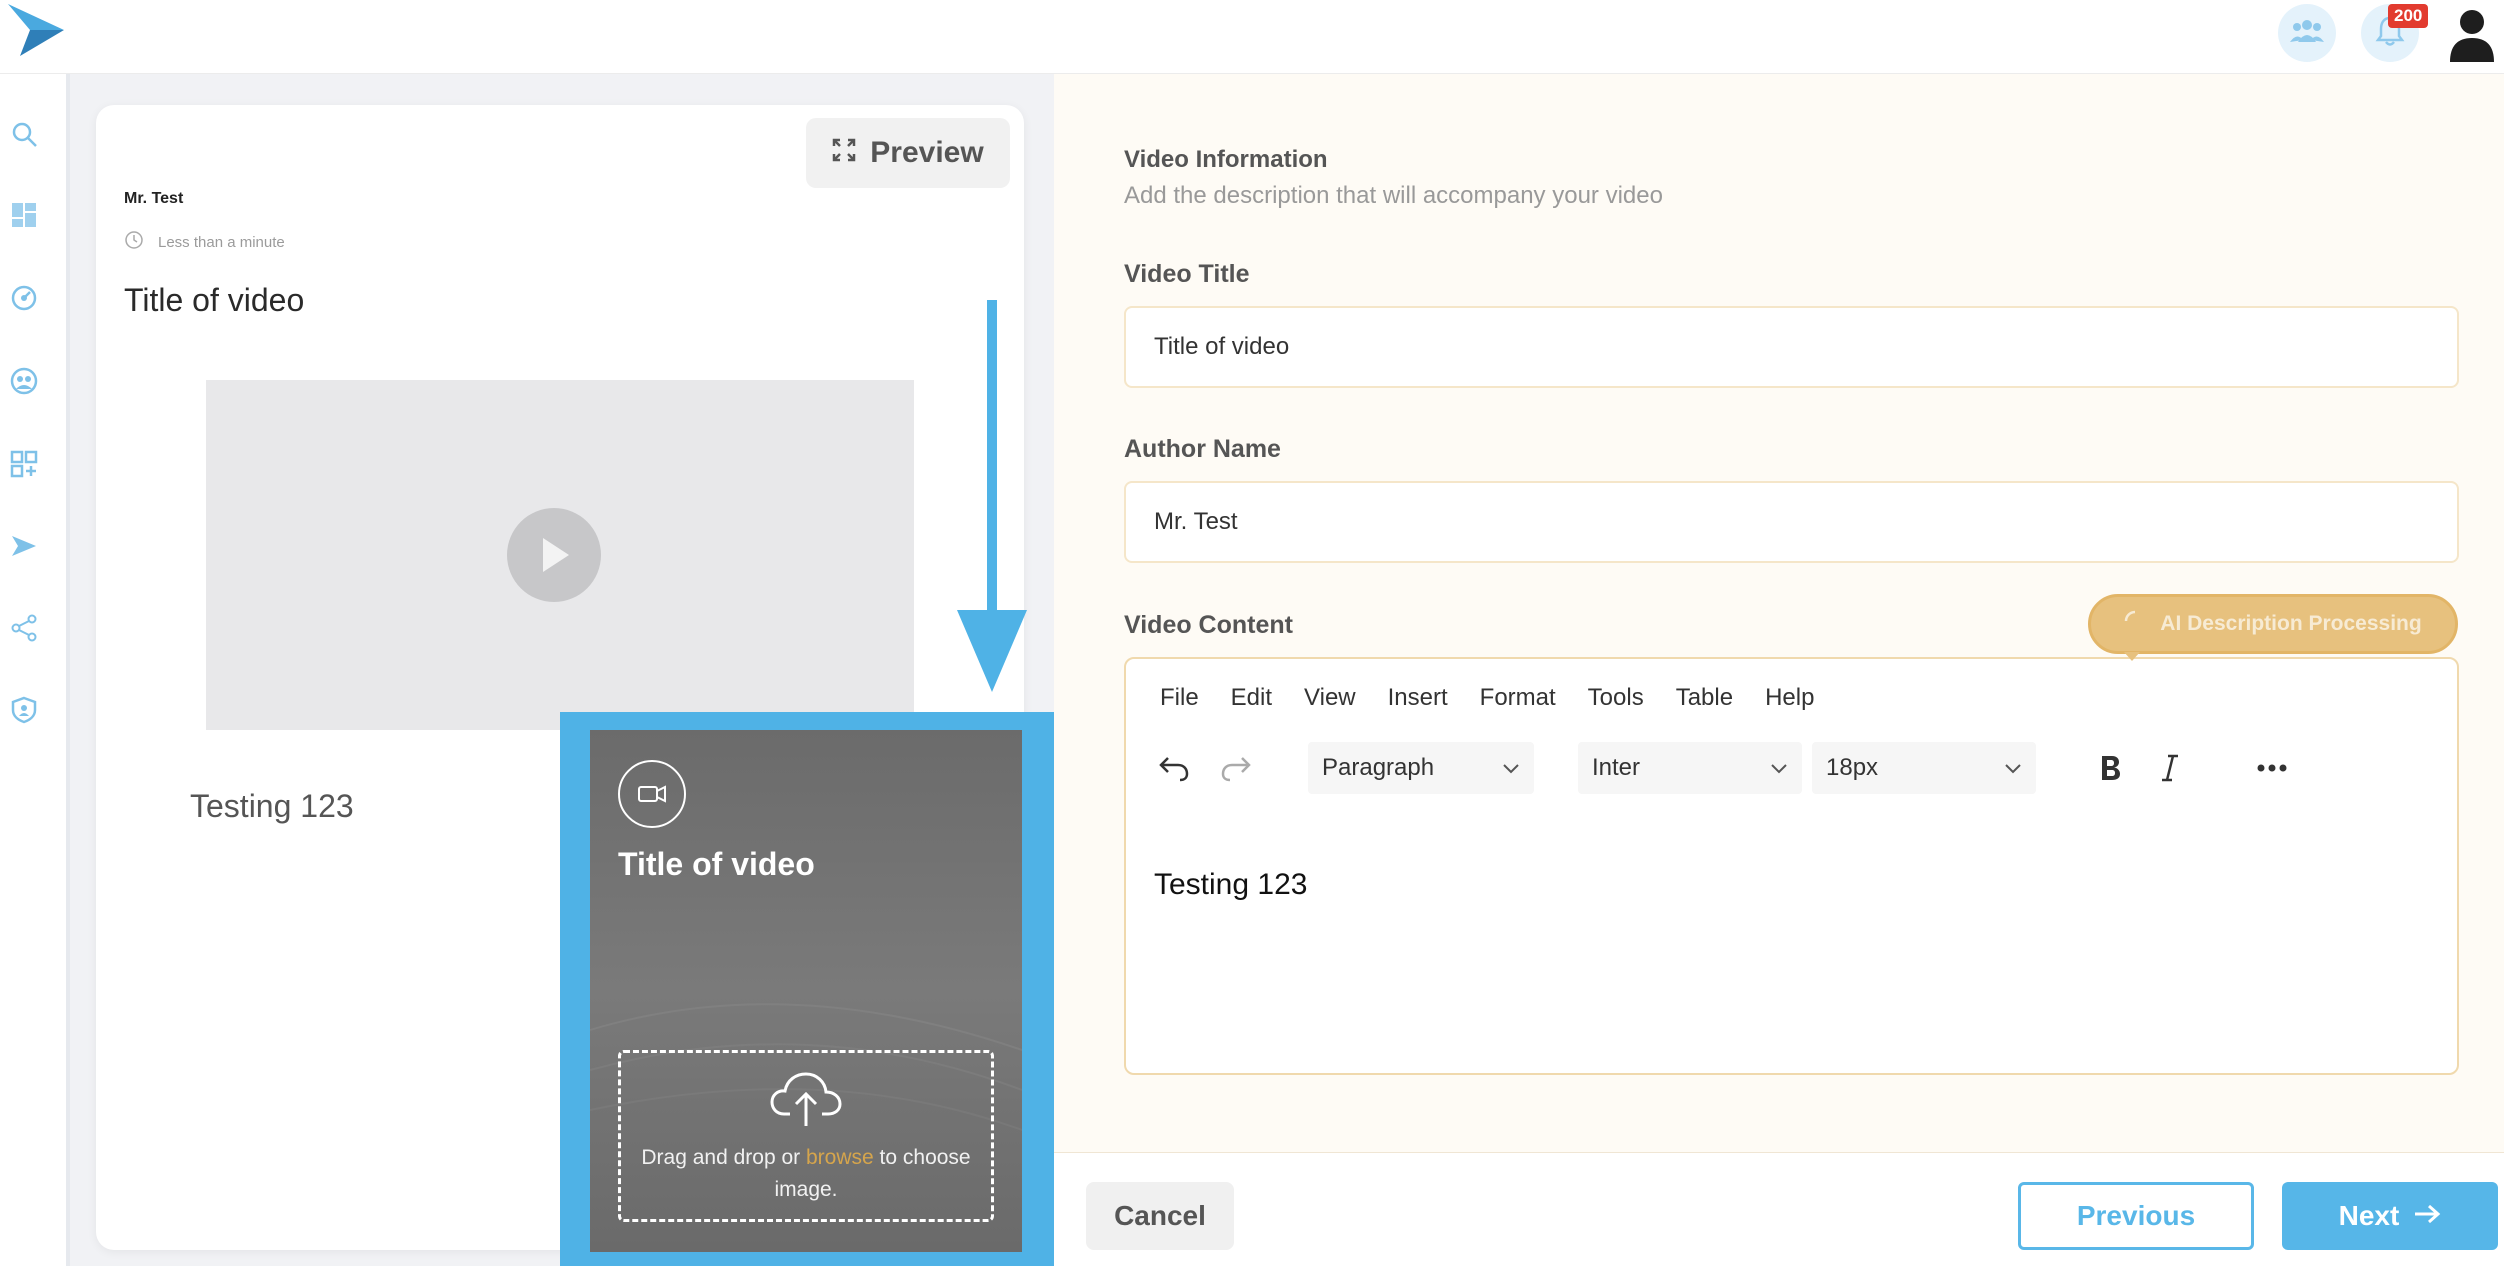  What do you see at coordinates (24, 134) in the screenshot?
I see `search-icon` at bounding box center [24, 134].